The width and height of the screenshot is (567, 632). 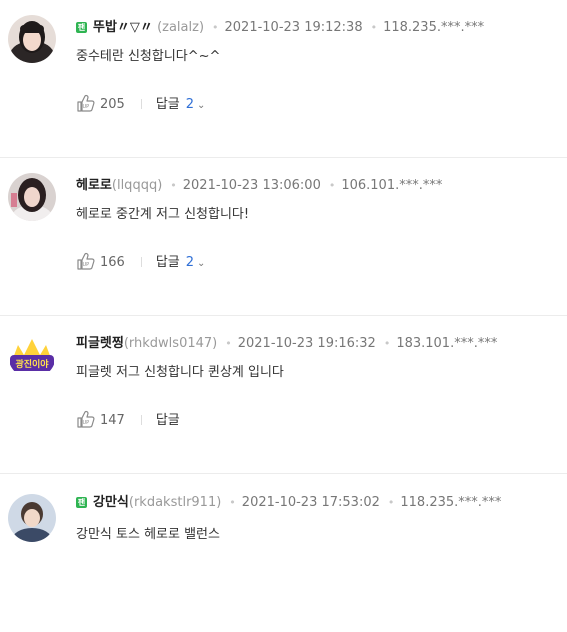 What do you see at coordinates (293, 27) in the screenshot?
I see `comment-date: 2021-10-23 19:12:38` at bounding box center [293, 27].